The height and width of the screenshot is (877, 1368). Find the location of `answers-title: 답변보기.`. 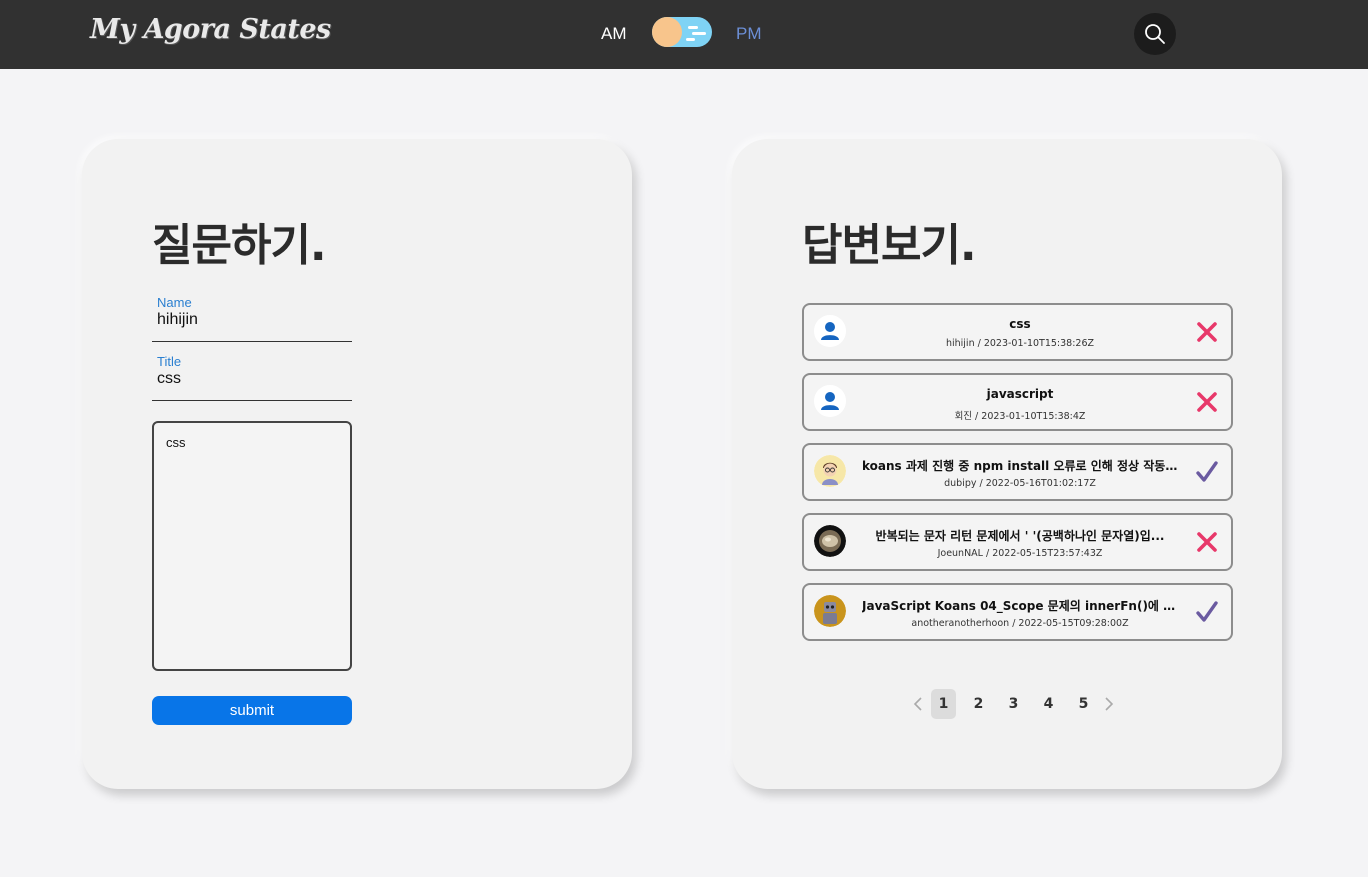

answers-title: 답변보기. is located at coordinates (889, 245).